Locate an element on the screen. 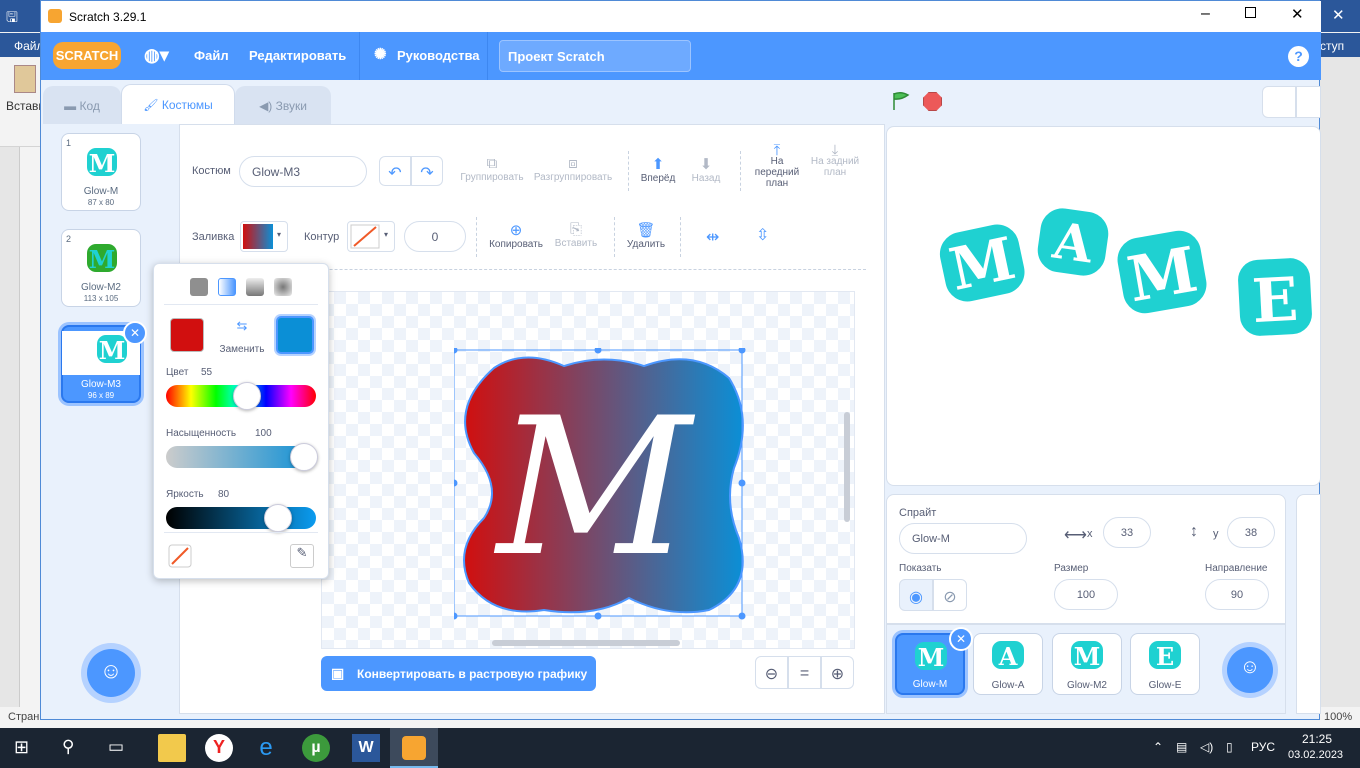 The image size is (1360, 768). costume-artwork: M is located at coordinates (604, 488).